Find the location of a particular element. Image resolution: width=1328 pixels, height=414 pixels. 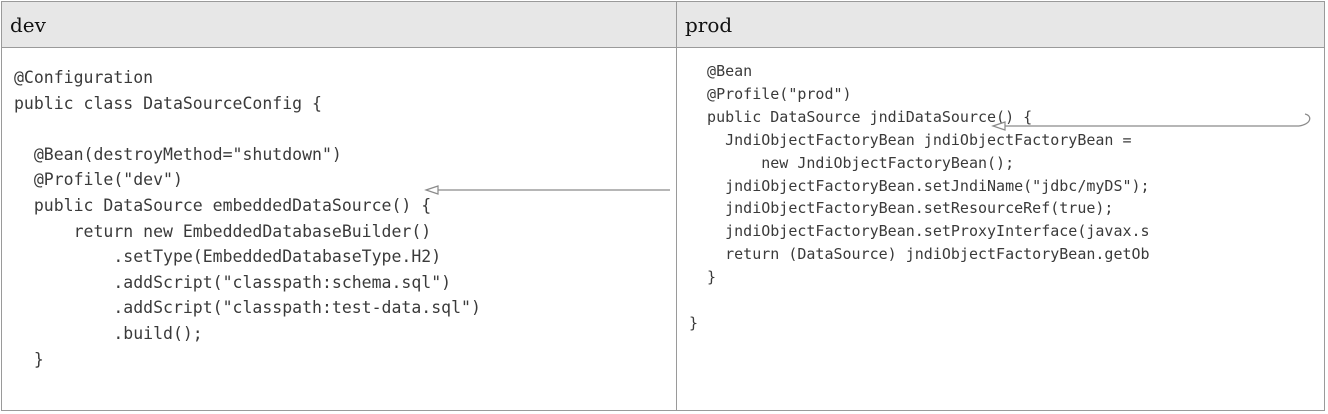

code-line: public class DataSourceConfig { is located at coordinates (168, 103).